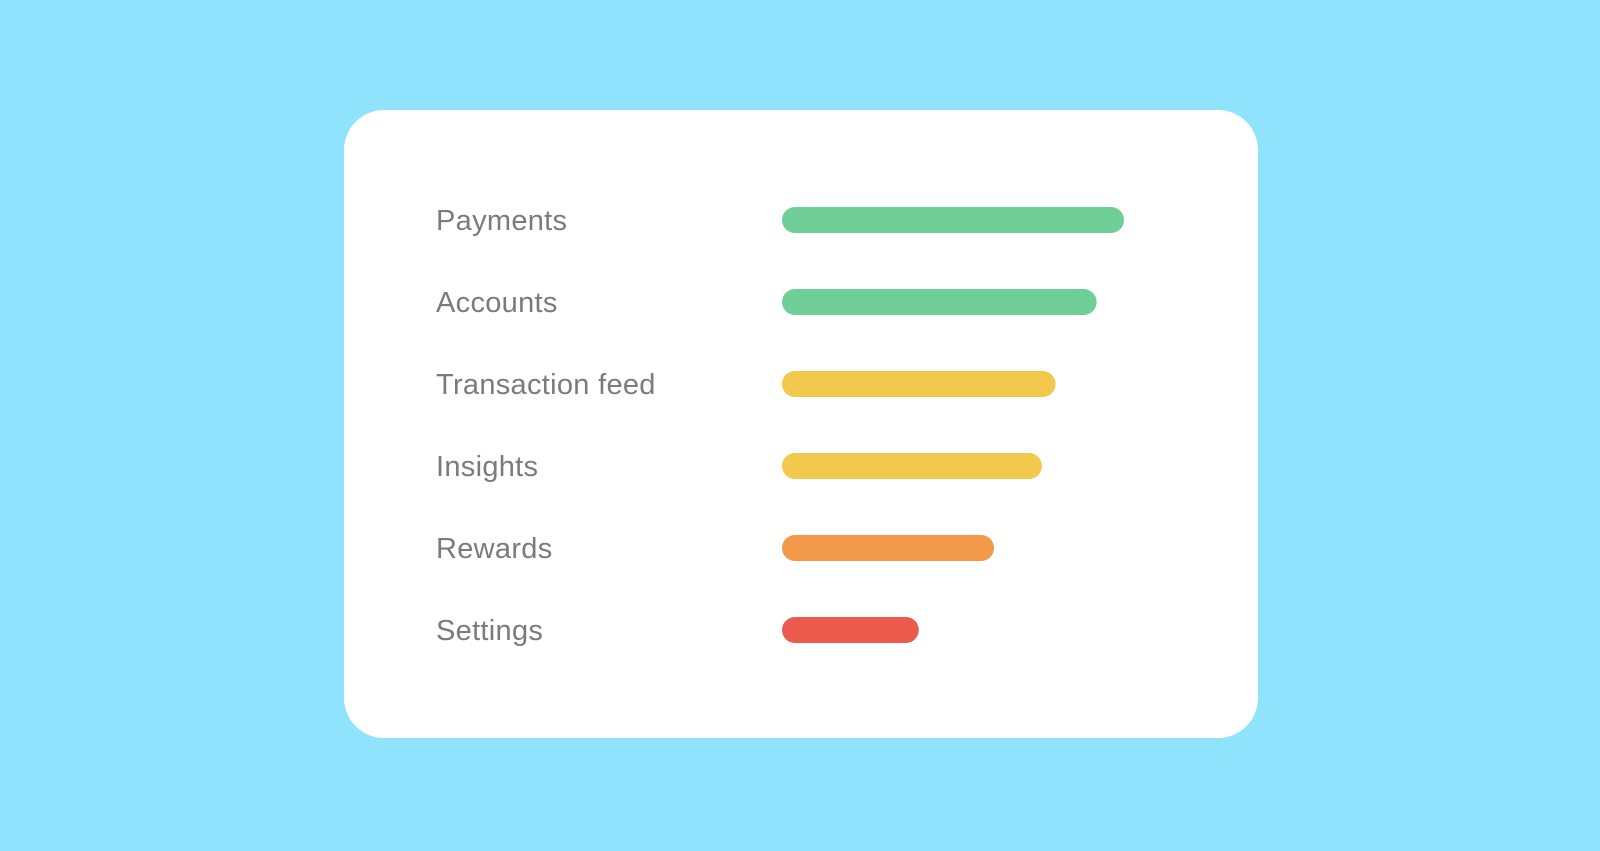  Describe the element at coordinates (850, 630) in the screenshot. I see `bar-settings` at that location.